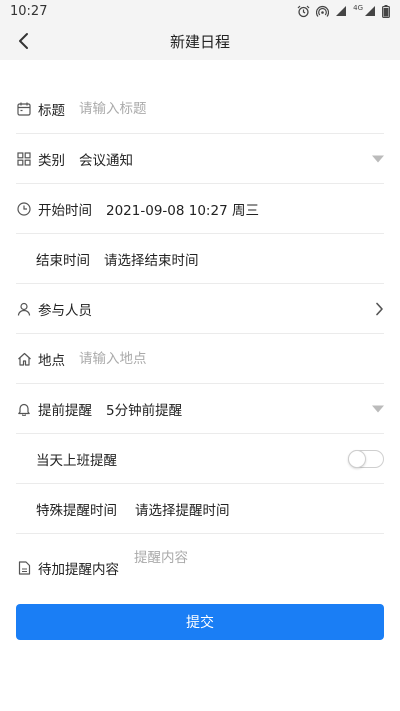 The height and width of the screenshot is (711, 400). What do you see at coordinates (51, 160) in the screenshot?
I see `category-label: 类别` at bounding box center [51, 160].